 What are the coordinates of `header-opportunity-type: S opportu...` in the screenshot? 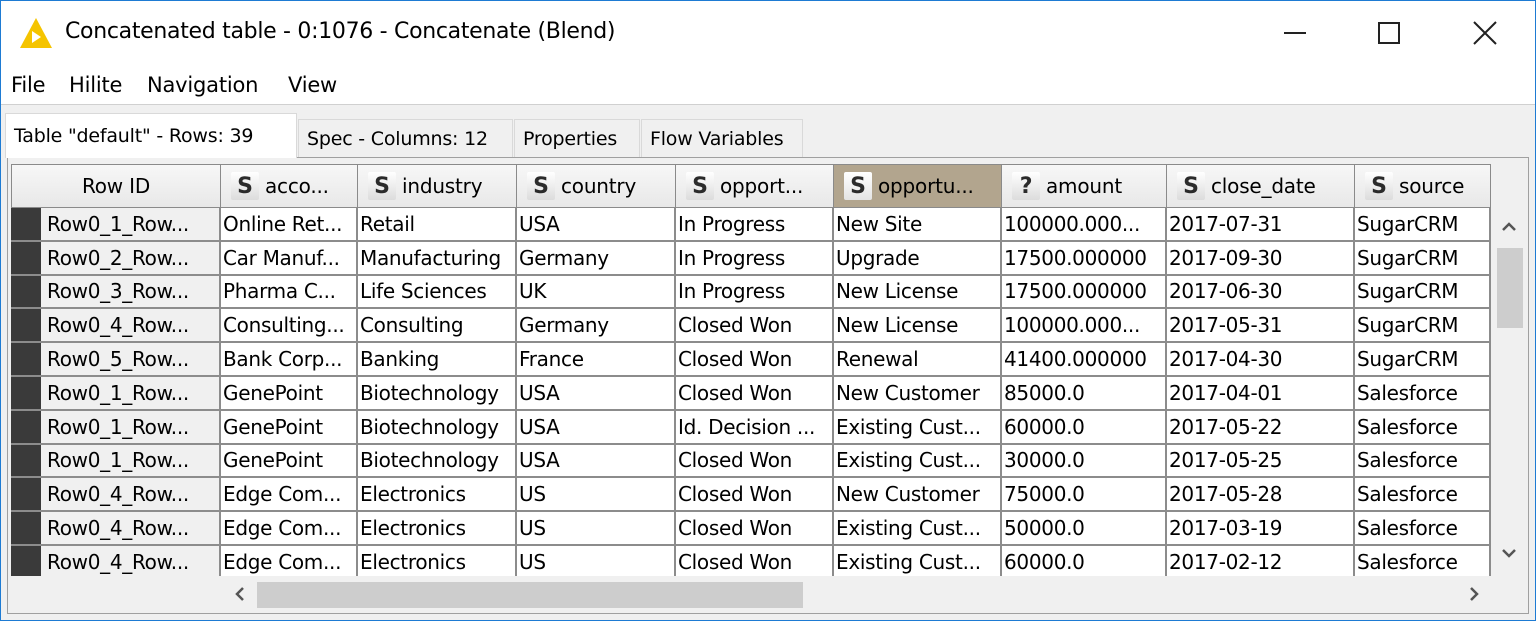 It's located at (918, 186).